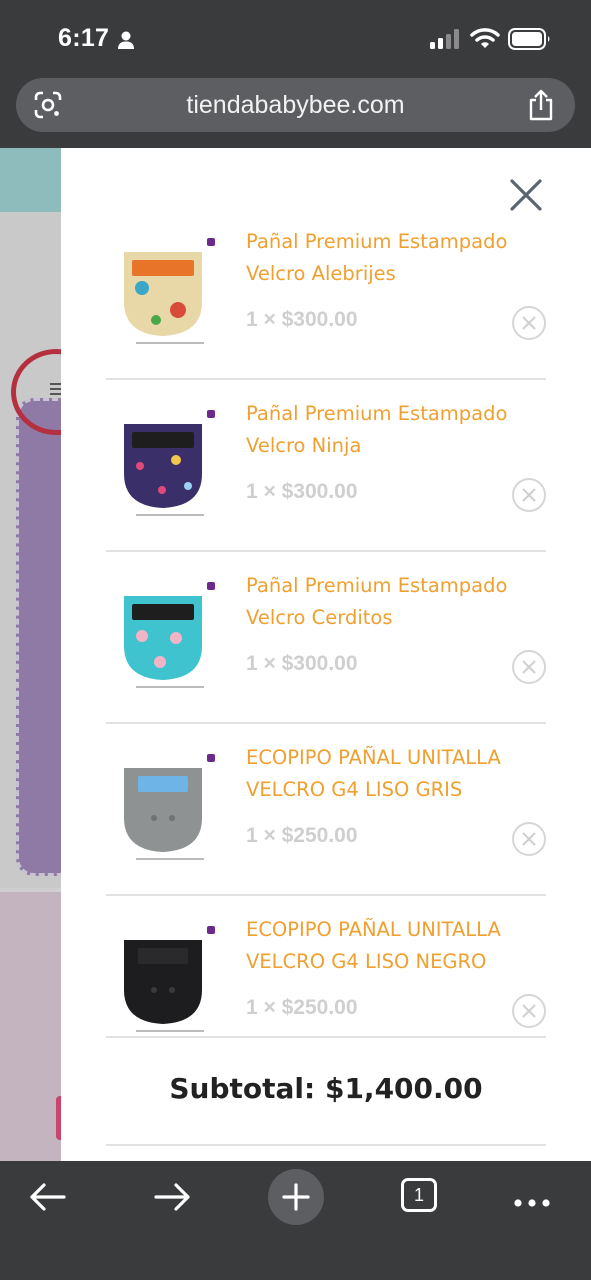 This screenshot has height=1280, width=591. What do you see at coordinates (541, 105) in the screenshot?
I see `share-icon` at bounding box center [541, 105].